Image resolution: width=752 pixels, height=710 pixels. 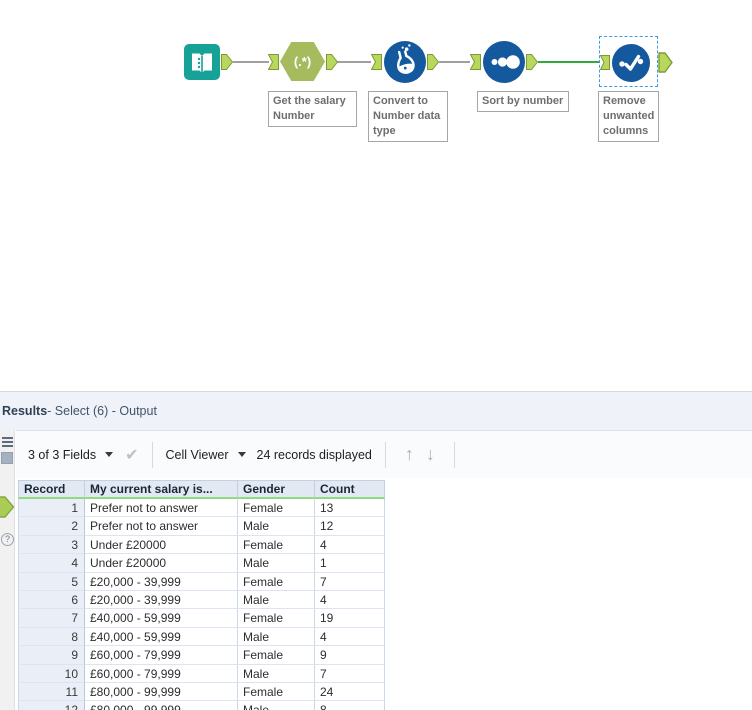 I want to click on table-cell: 10, so click(x=51, y=673).